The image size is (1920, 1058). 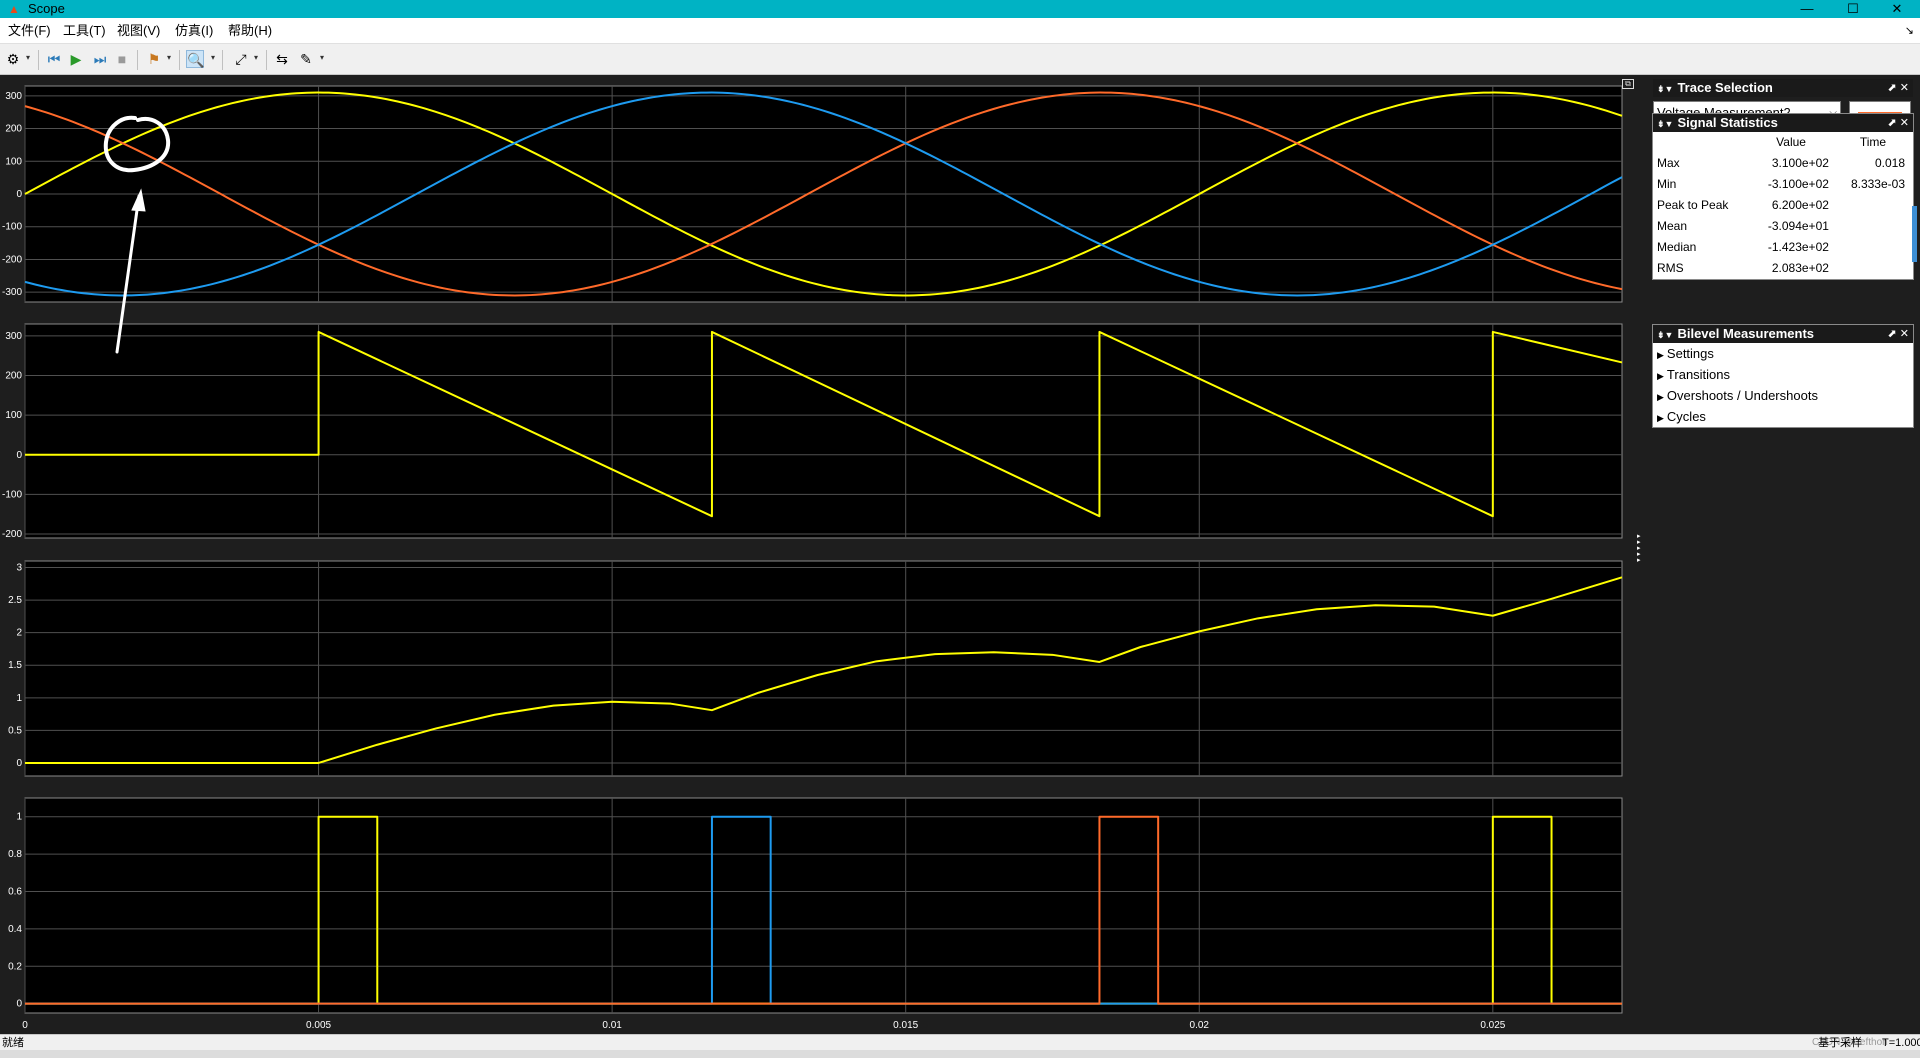 What do you see at coordinates (1783, 416) in the screenshot?
I see `bilevel-item-cycles: ▶ Cycles` at bounding box center [1783, 416].